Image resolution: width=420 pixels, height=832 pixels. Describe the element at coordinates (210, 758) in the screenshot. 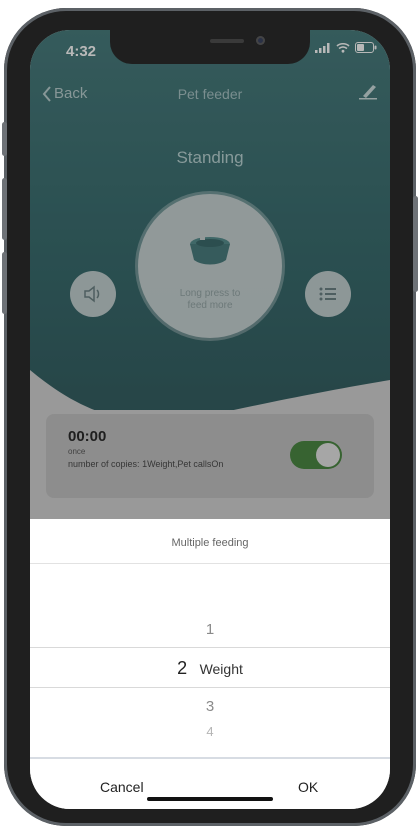

I see `sheet-footer-divider` at that location.